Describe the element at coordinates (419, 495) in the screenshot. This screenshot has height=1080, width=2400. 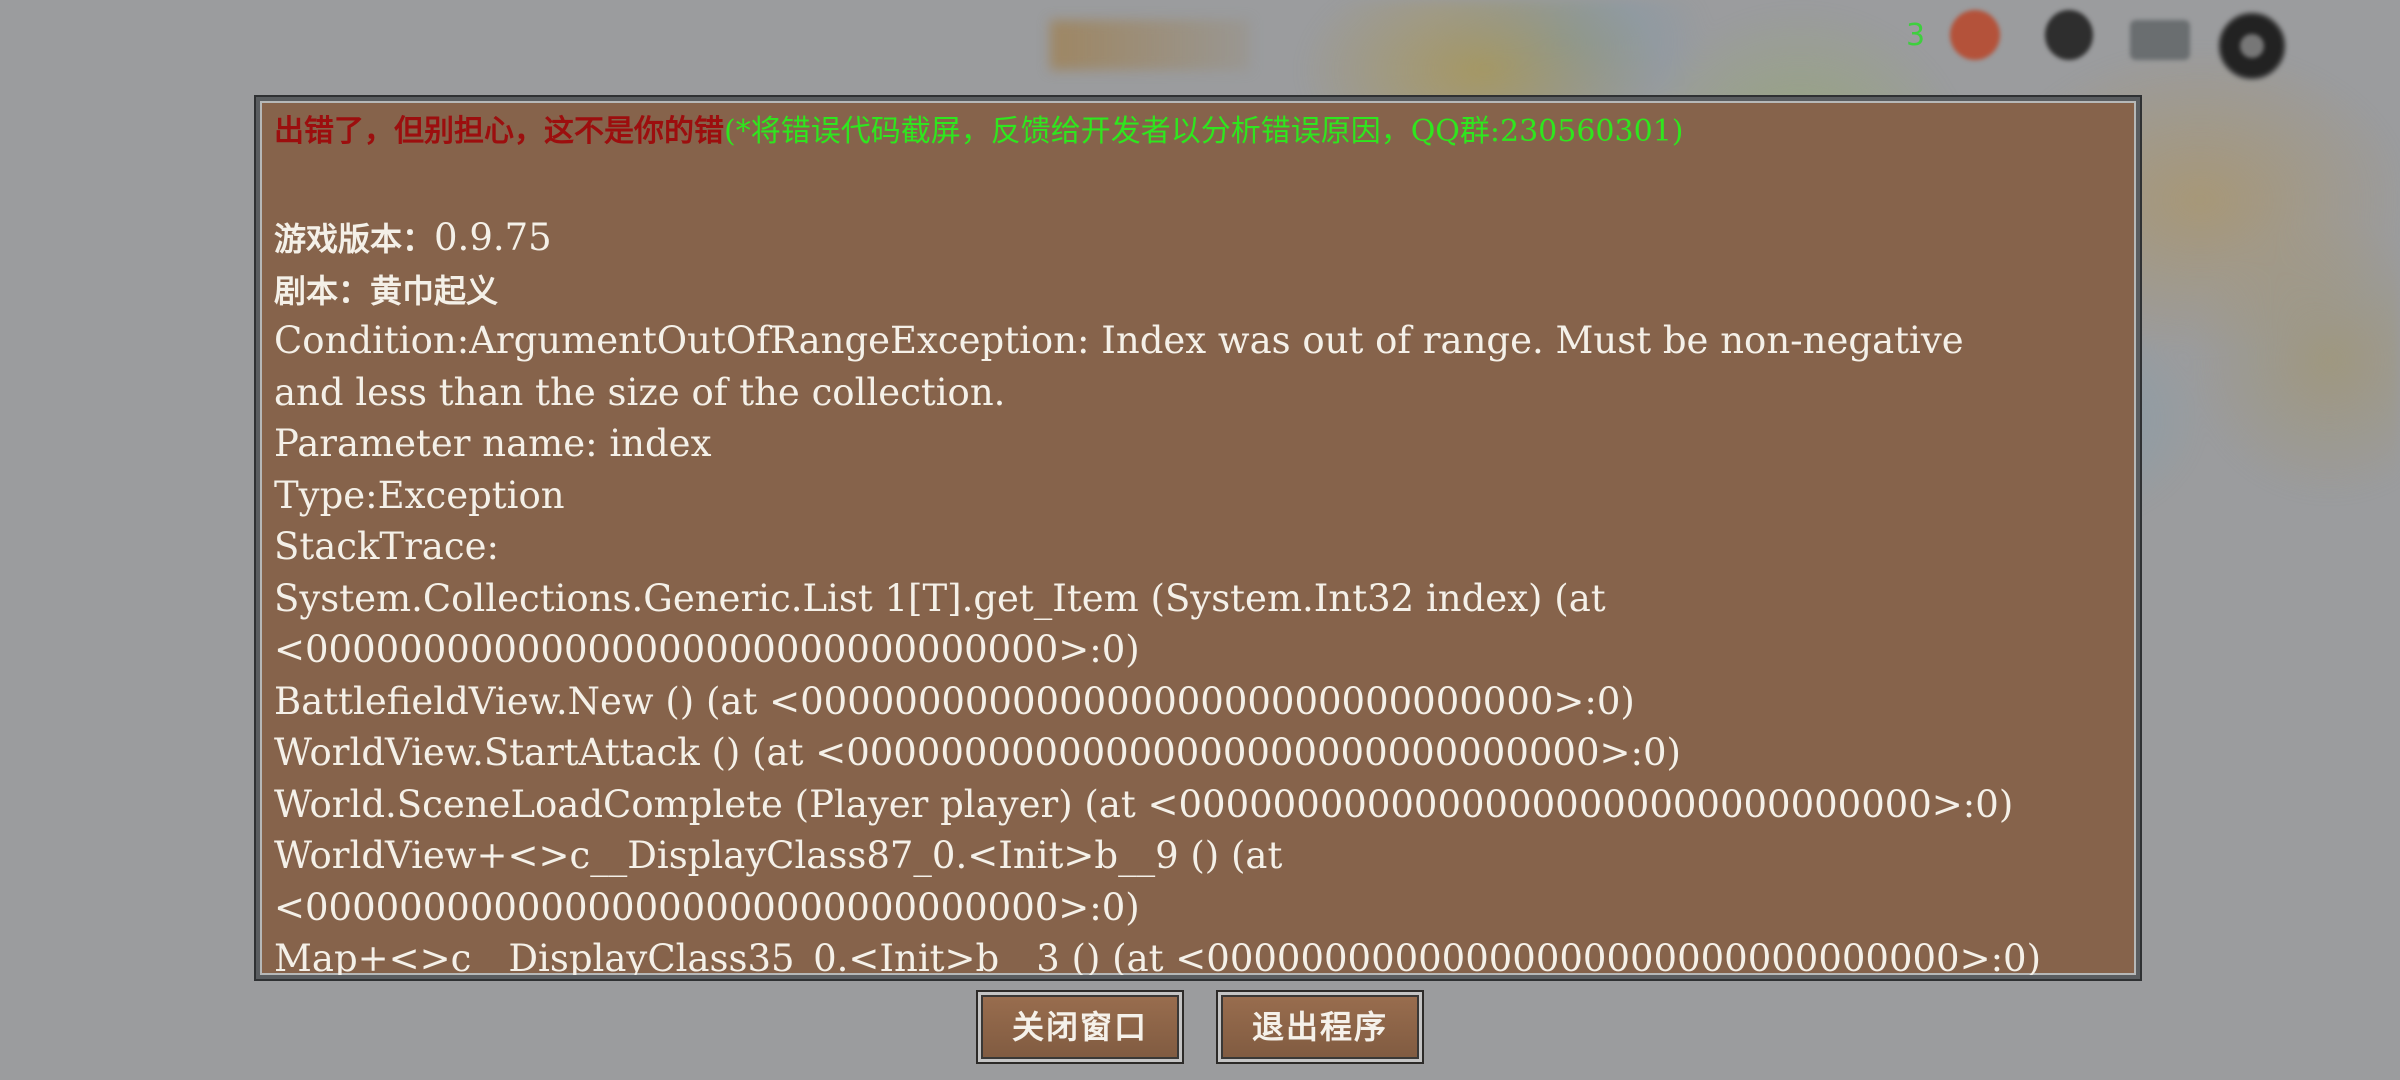
I see `log-line: Type:Exception` at that location.